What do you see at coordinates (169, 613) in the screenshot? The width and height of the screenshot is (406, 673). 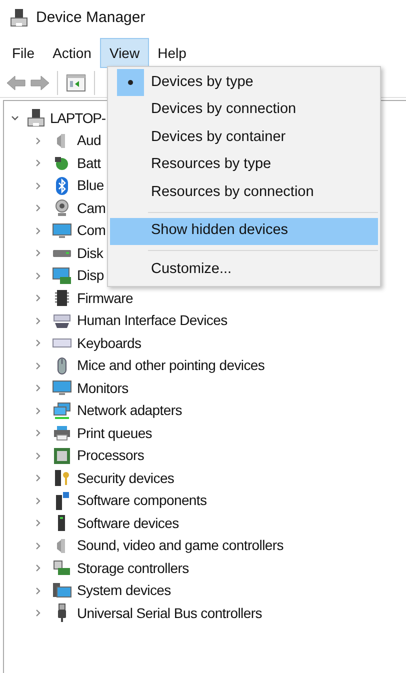 I see `tree-item: Universal Serial Bus controllers` at bounding box center [169, 613].